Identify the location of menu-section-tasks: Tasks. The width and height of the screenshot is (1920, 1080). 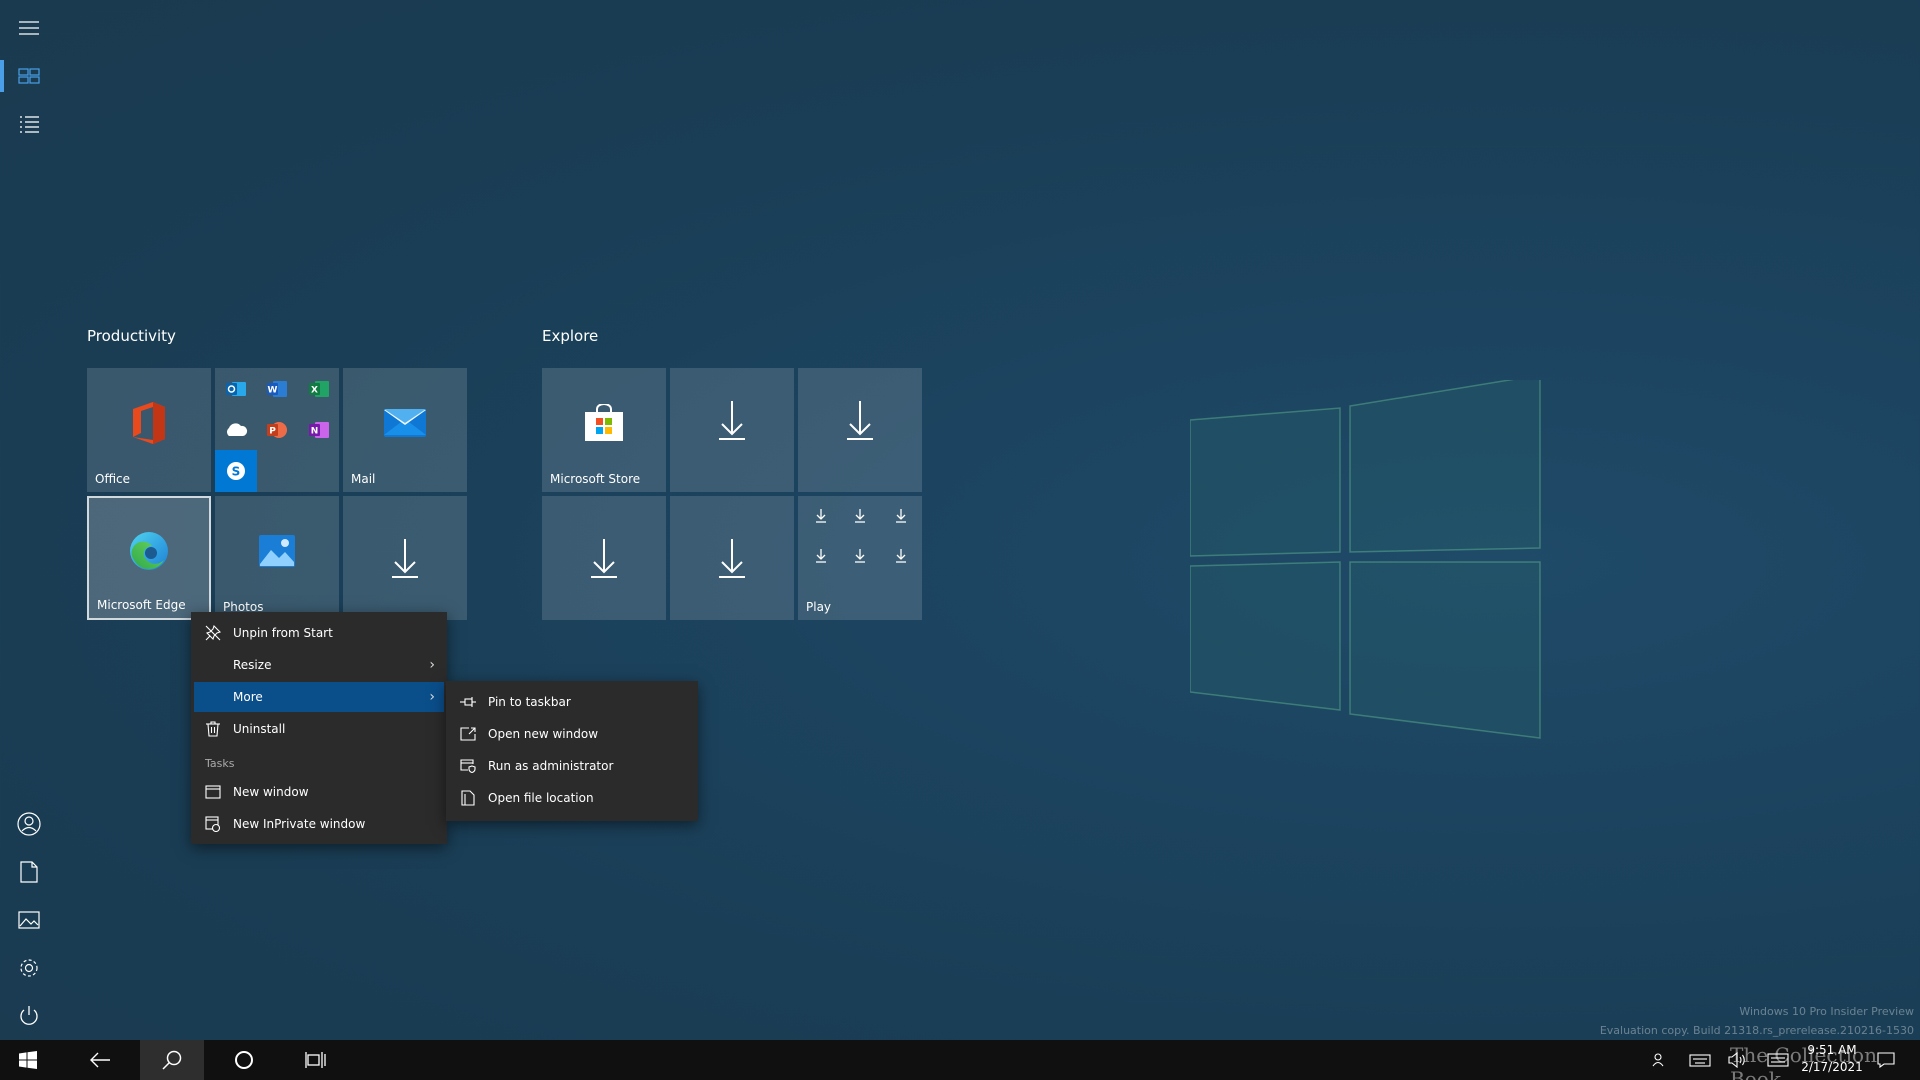
(220, 763).